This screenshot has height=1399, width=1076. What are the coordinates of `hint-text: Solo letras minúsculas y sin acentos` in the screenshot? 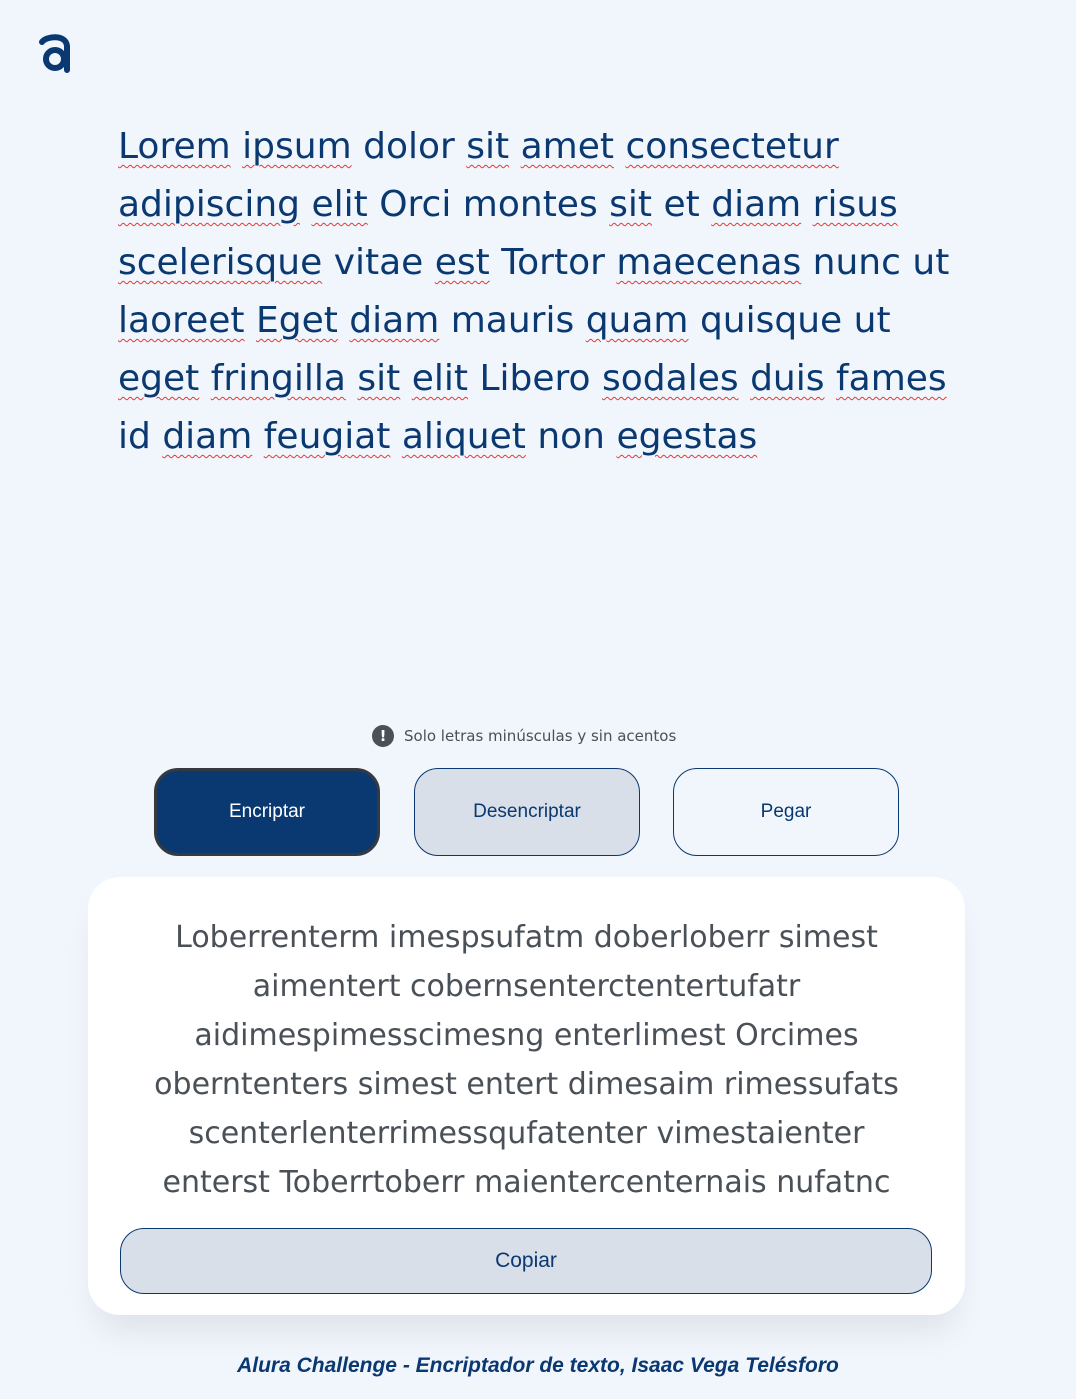 It's located at (540, 736).